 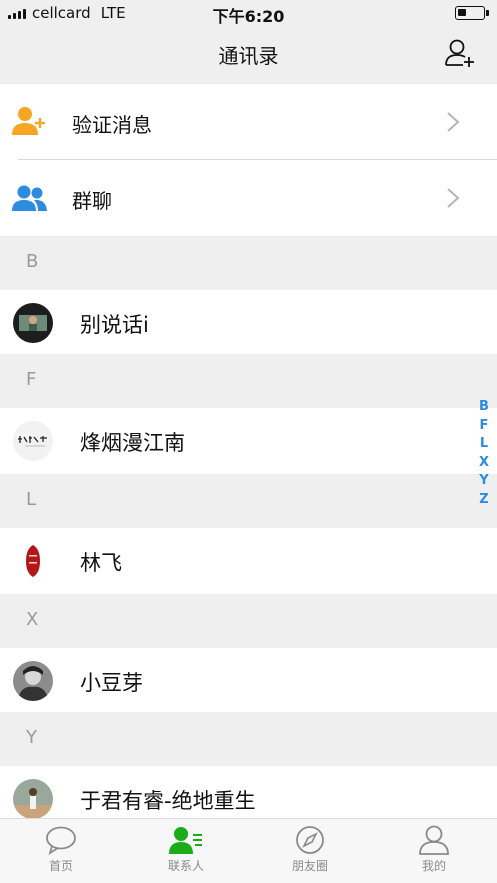 I want to click on section-header-y: Y, so click(x=248, y=739).